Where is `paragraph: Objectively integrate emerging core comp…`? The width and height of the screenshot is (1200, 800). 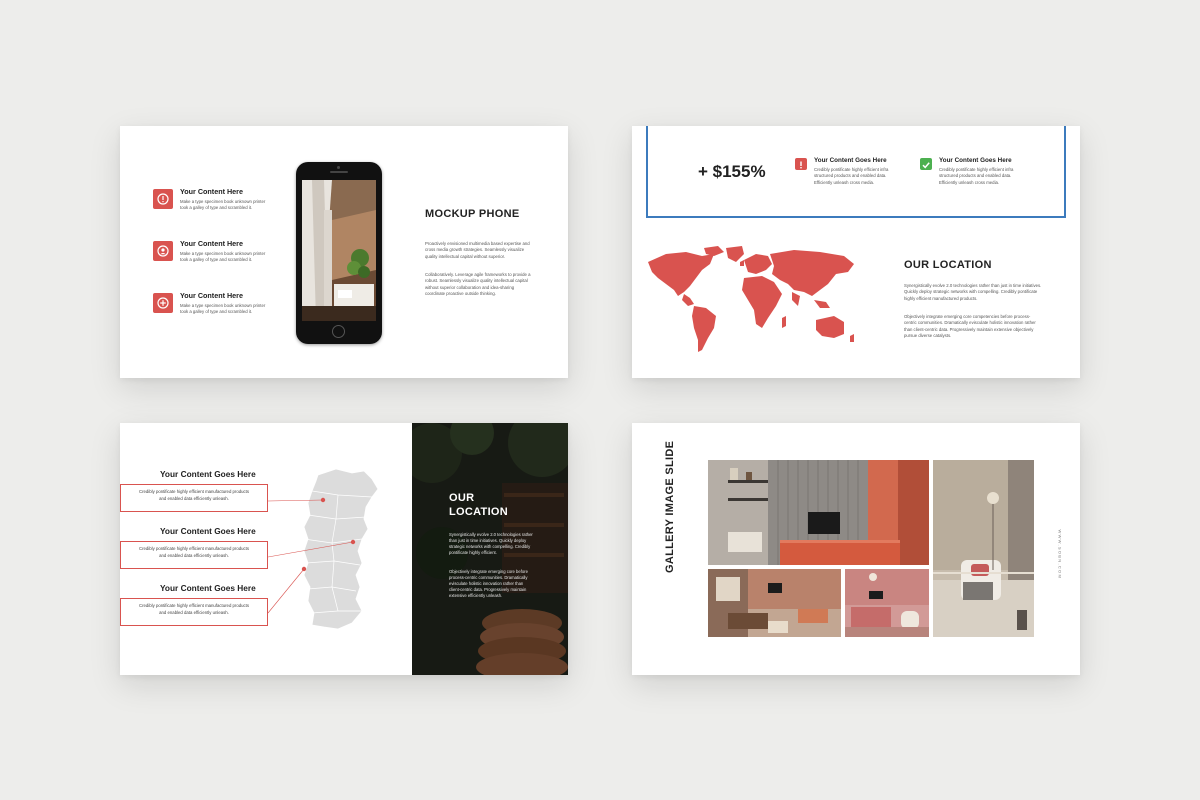 paragraph: Objectively integrate emerging core comp… is located at coordinates (970, 326).